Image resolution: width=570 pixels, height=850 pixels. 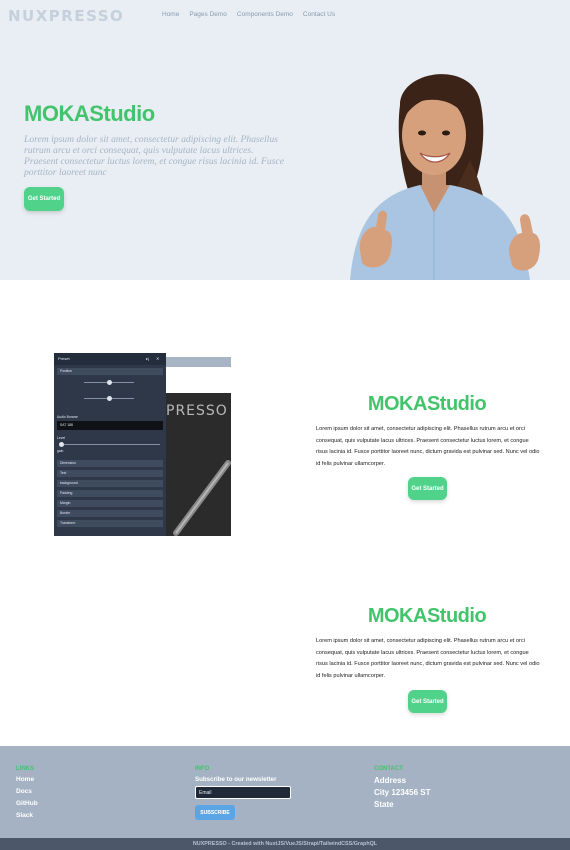 I want to click on panel-row-text: Text, so click(x=110, y=473).